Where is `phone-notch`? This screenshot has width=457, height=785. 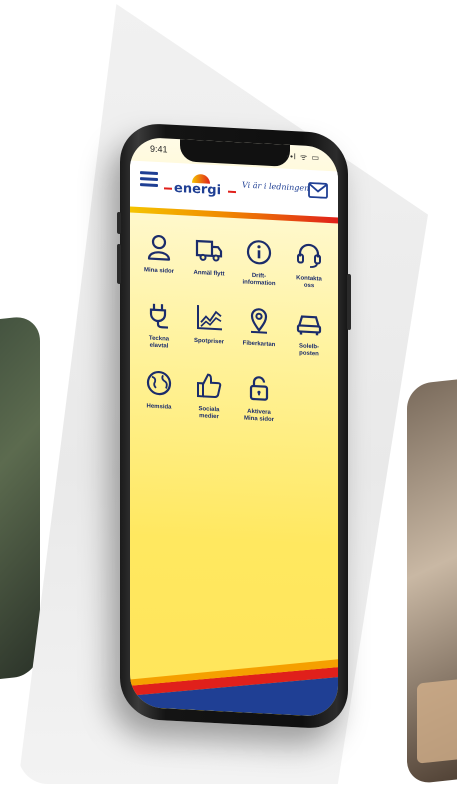
phone-notch is located at coordinates (235, 153).